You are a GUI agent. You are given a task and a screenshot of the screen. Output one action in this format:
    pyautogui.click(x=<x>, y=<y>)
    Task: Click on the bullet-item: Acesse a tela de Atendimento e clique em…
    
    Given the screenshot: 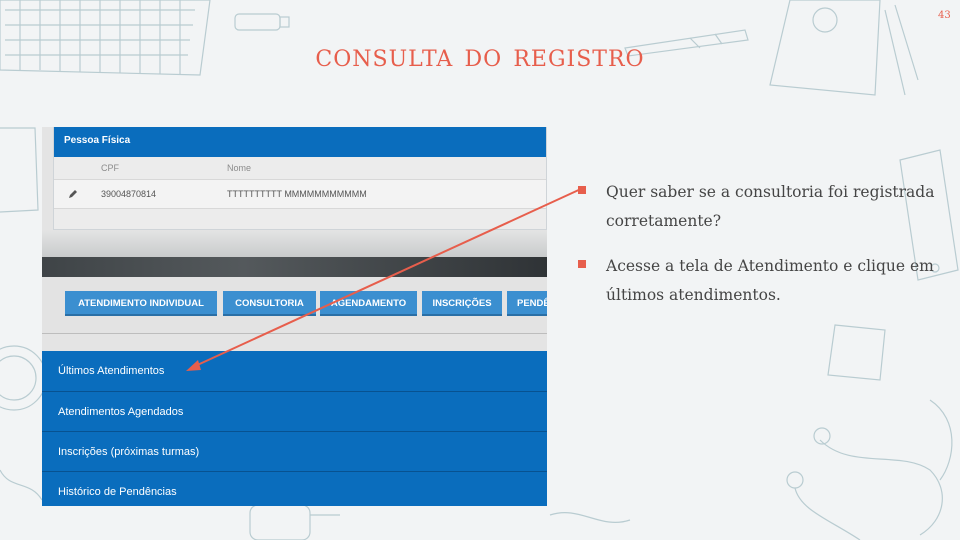 What is the action you would take?
    pyautogui.click(x=763, y=281)
    